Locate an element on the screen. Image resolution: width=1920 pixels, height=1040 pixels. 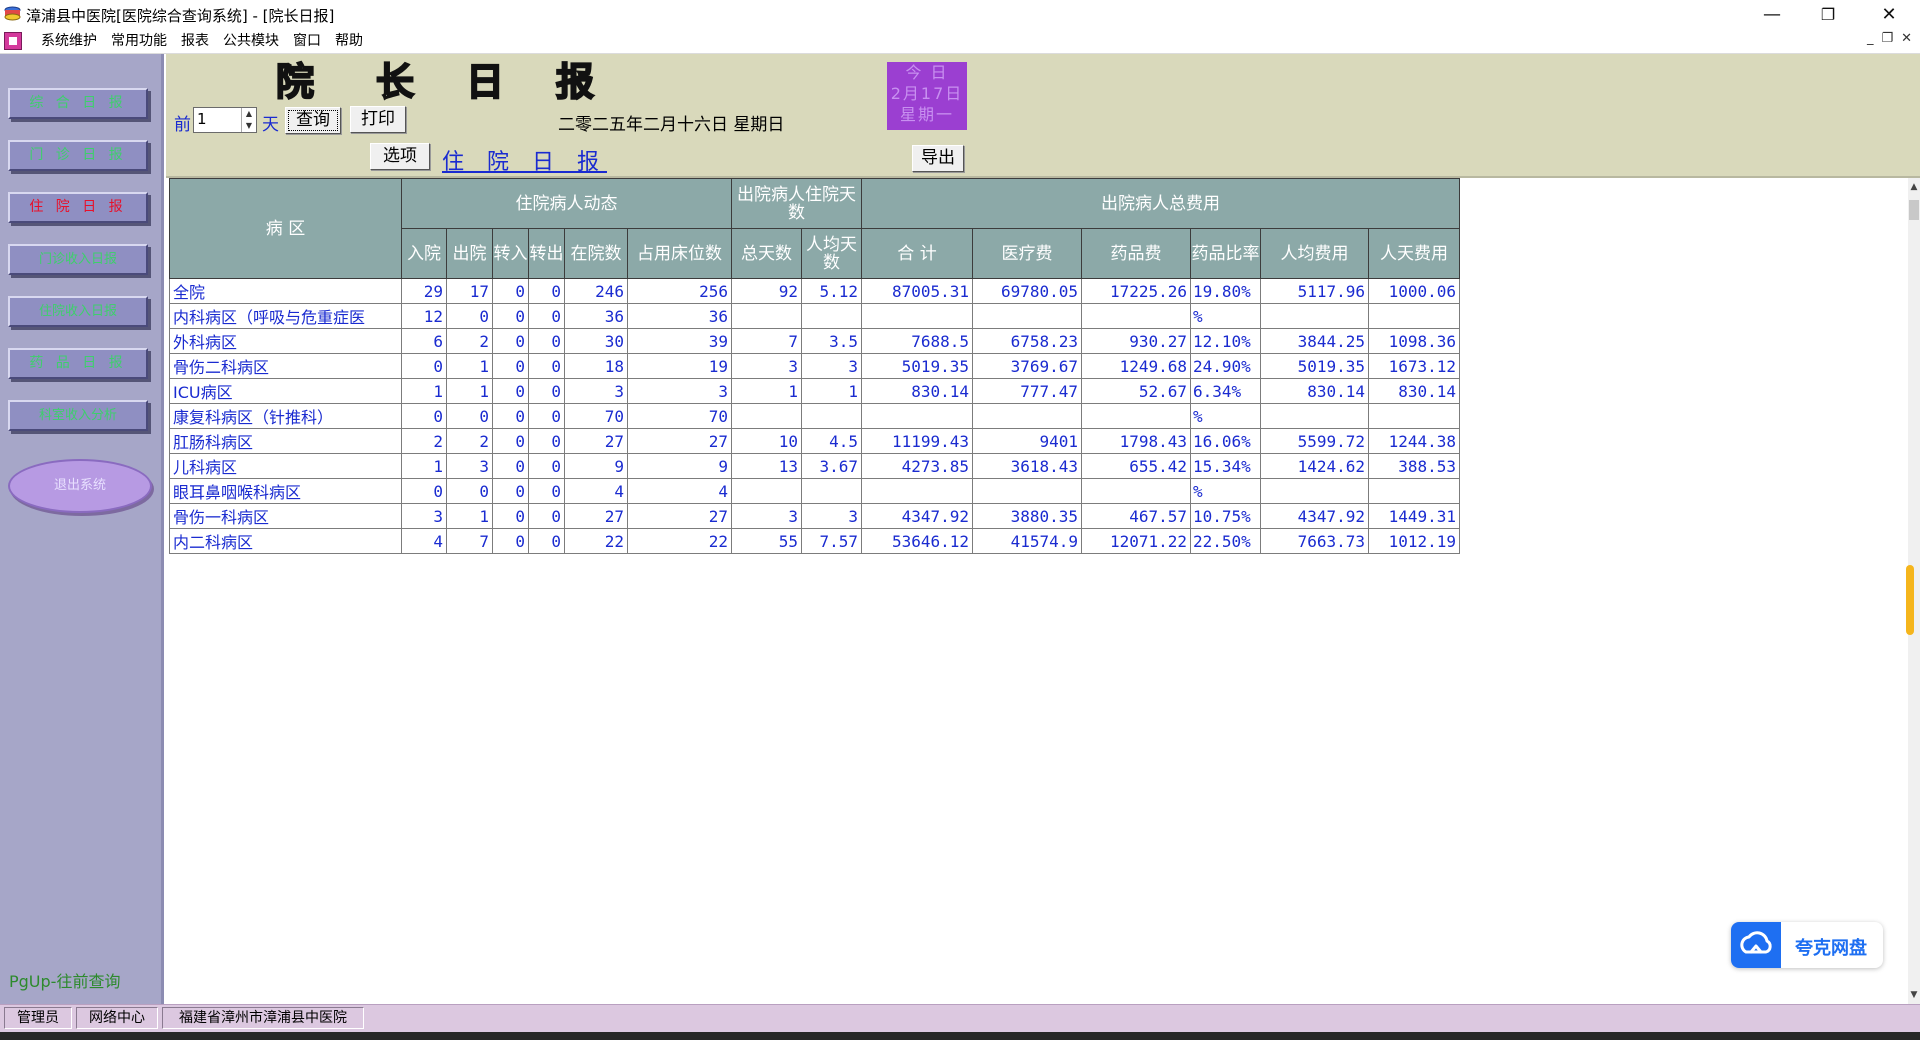
cell-drug-ratio: 24.90% is located at coordinates (1225, 366).